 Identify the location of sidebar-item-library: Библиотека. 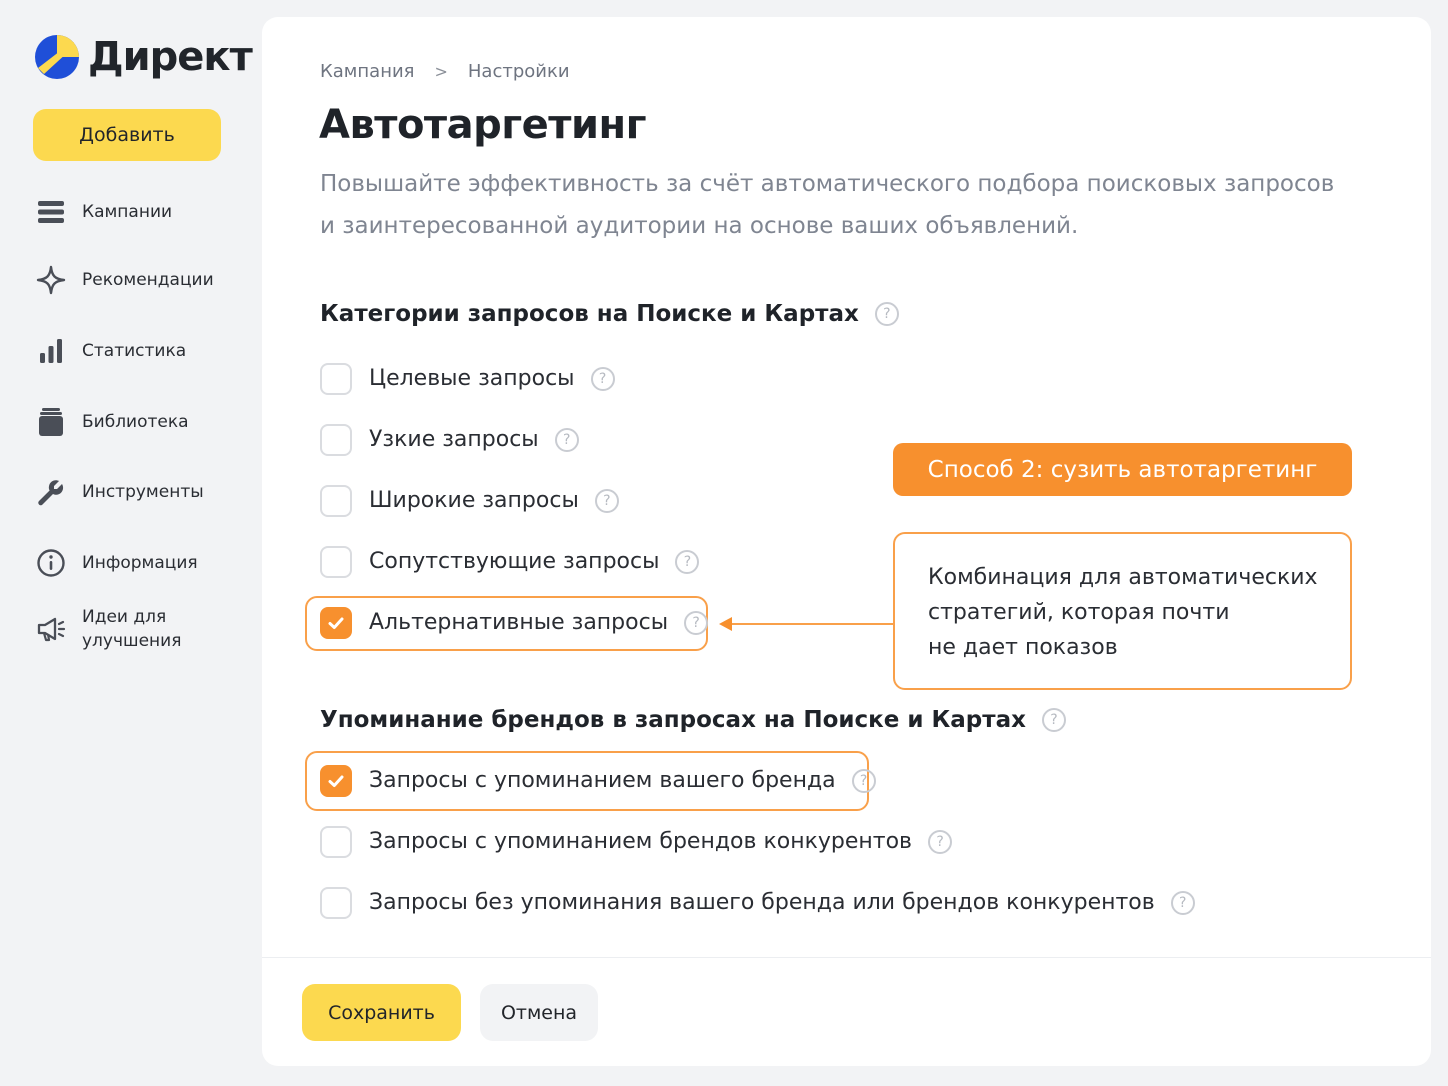
(111, 422).